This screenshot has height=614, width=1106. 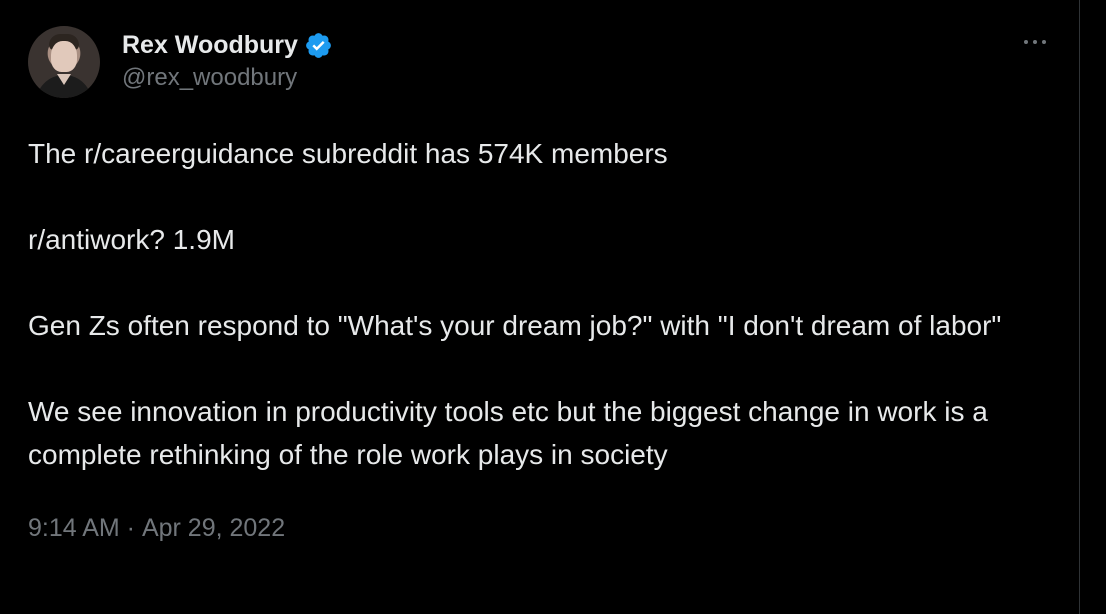 I want to click on tweet-paragraph-2: r/antiwork? 1.9M, so click(x=131, y=239).